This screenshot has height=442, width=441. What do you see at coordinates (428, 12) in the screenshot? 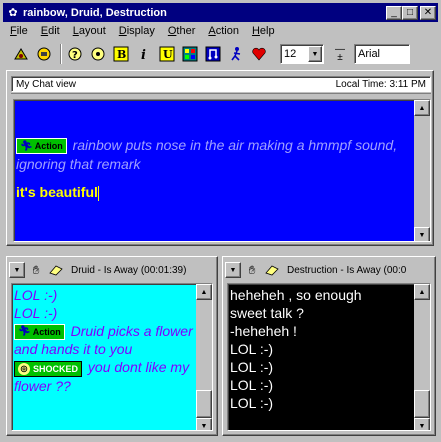
I see `close-button: ✕` at bounding box center [428, 12].